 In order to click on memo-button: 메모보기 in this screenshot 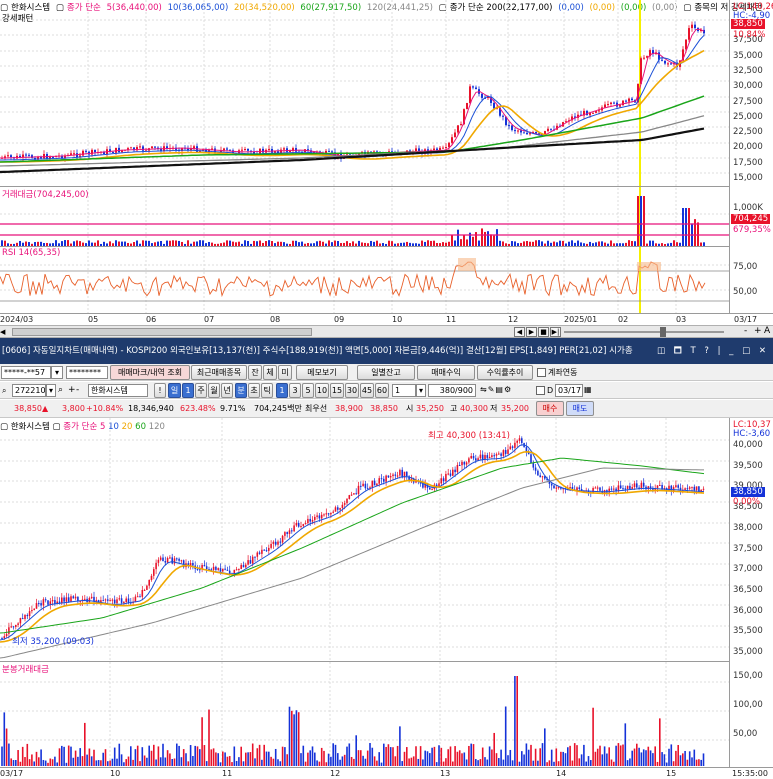, I will do `click(322, 372)`.